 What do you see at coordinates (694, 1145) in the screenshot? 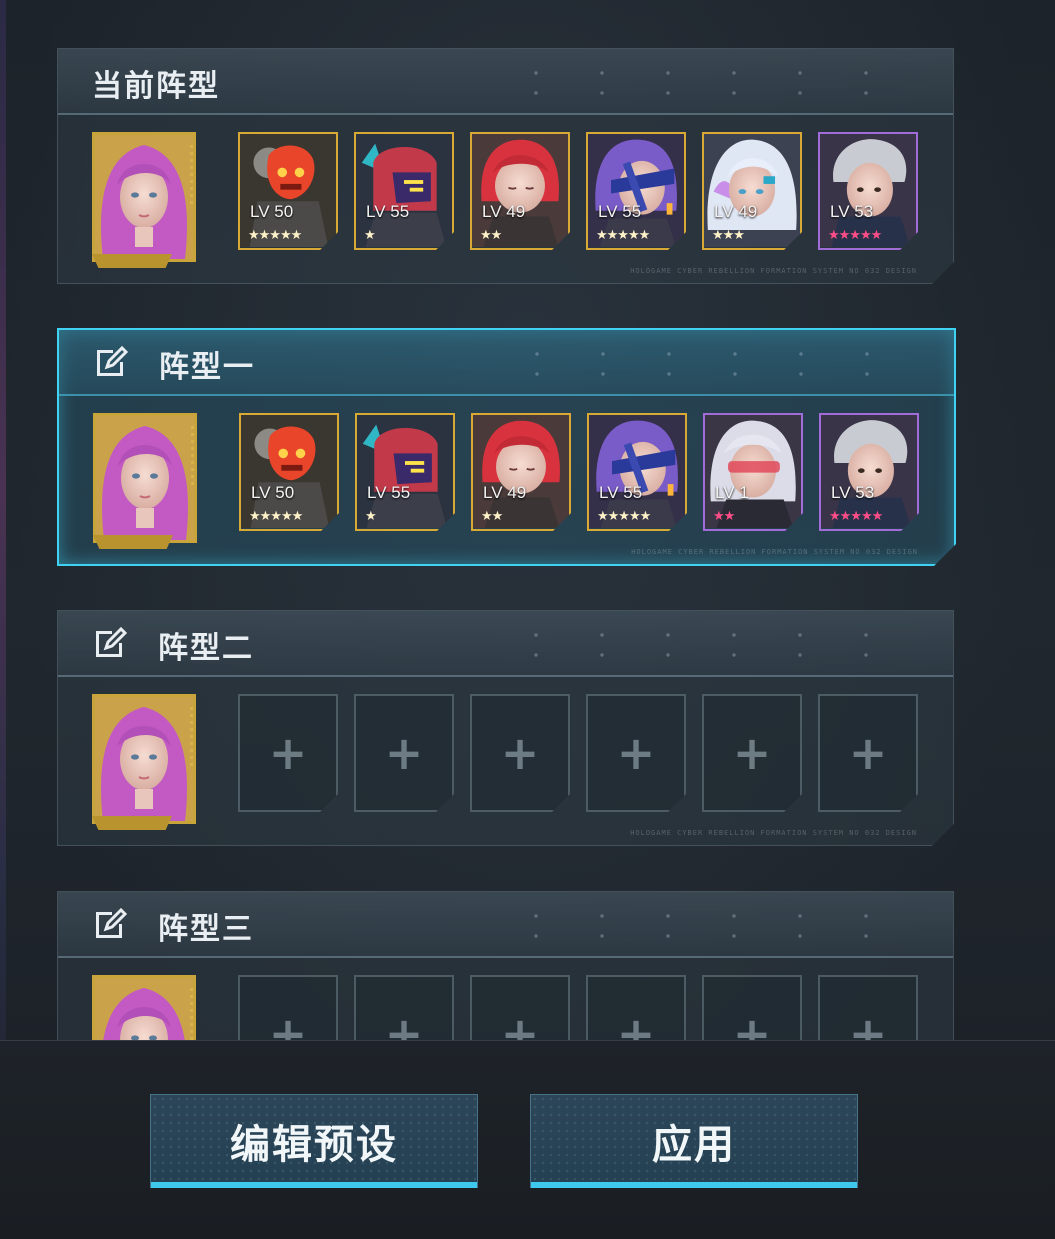
I see `button-label: 应用` at bounding box center [694, 1145].